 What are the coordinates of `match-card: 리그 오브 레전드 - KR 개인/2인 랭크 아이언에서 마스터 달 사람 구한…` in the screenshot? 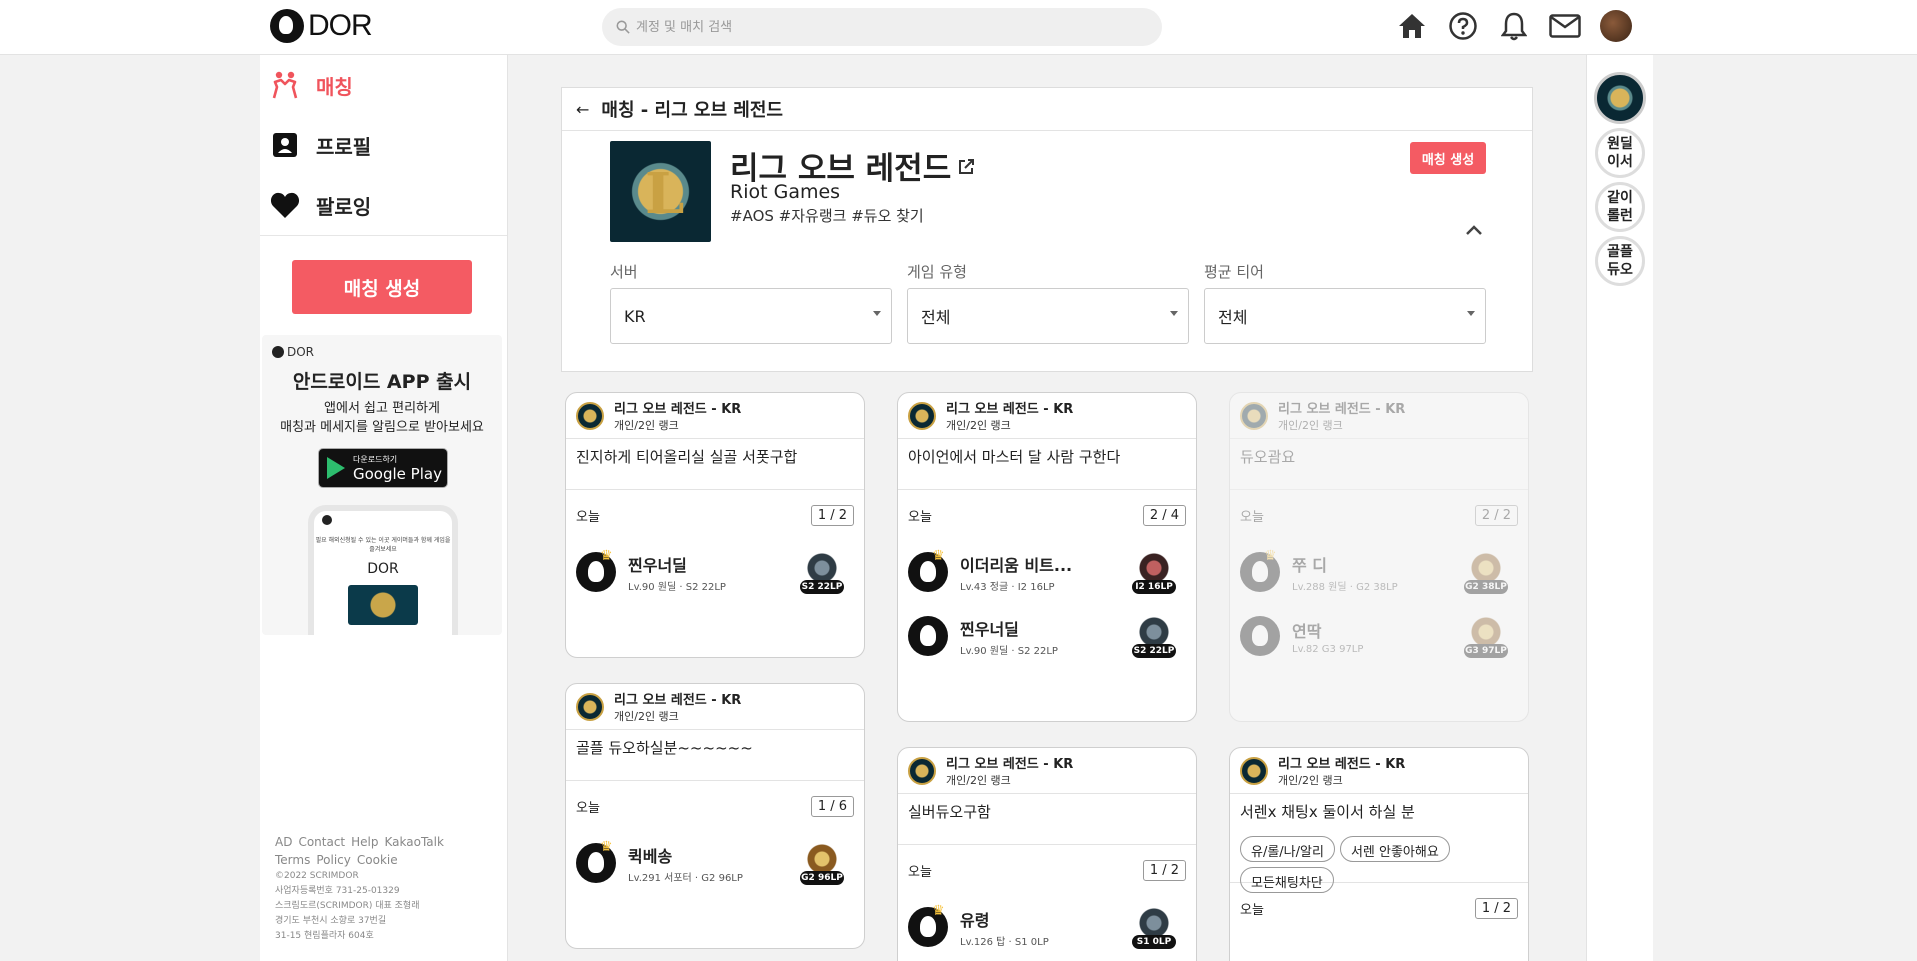 It's located at (1047, 557).